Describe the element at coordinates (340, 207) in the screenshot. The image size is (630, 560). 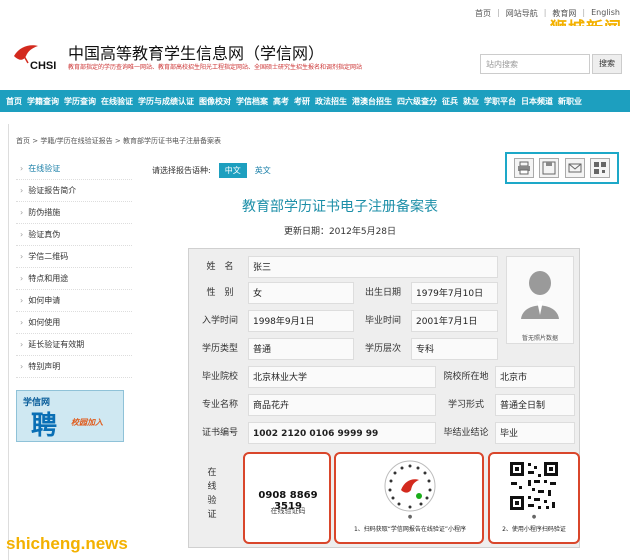
I see `document-title: 教育部学历证书电子注册备案表` at that location.